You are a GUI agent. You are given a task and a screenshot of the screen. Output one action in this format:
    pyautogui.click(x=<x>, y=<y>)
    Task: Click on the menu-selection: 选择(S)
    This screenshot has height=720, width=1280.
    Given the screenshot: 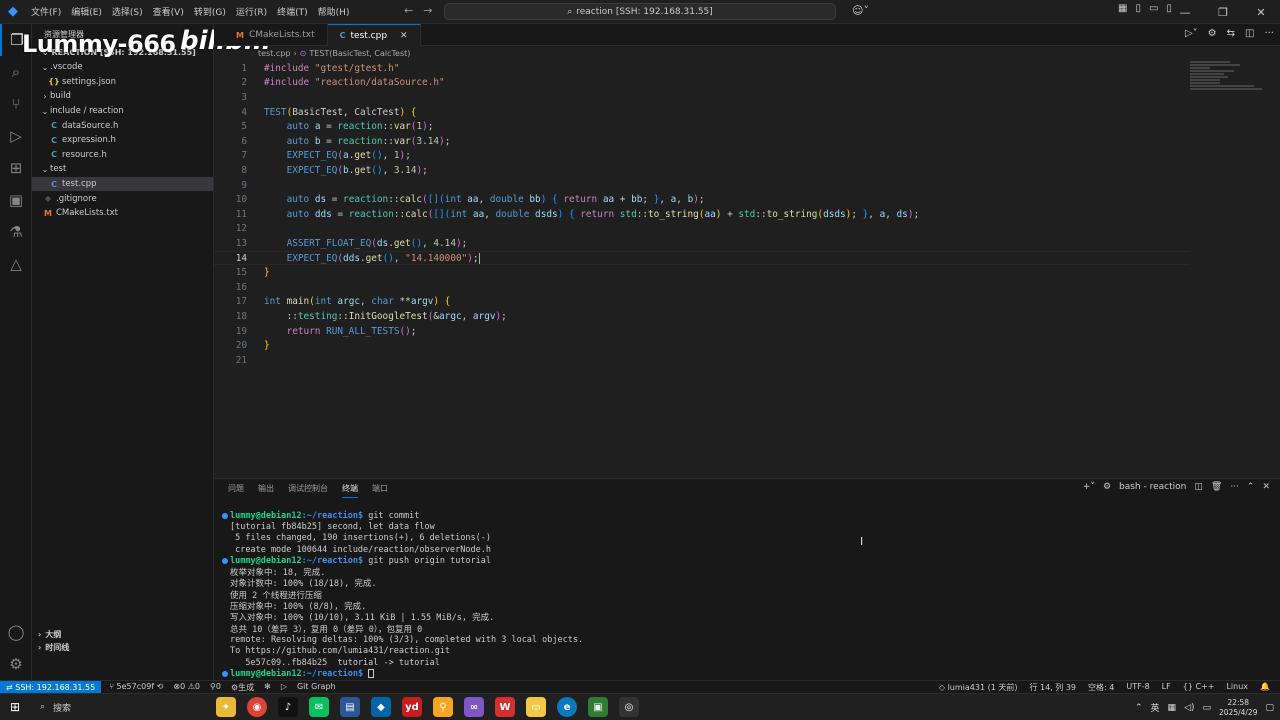 What is the action you would take?
    pyautogui.click(x=127, y=11)
    